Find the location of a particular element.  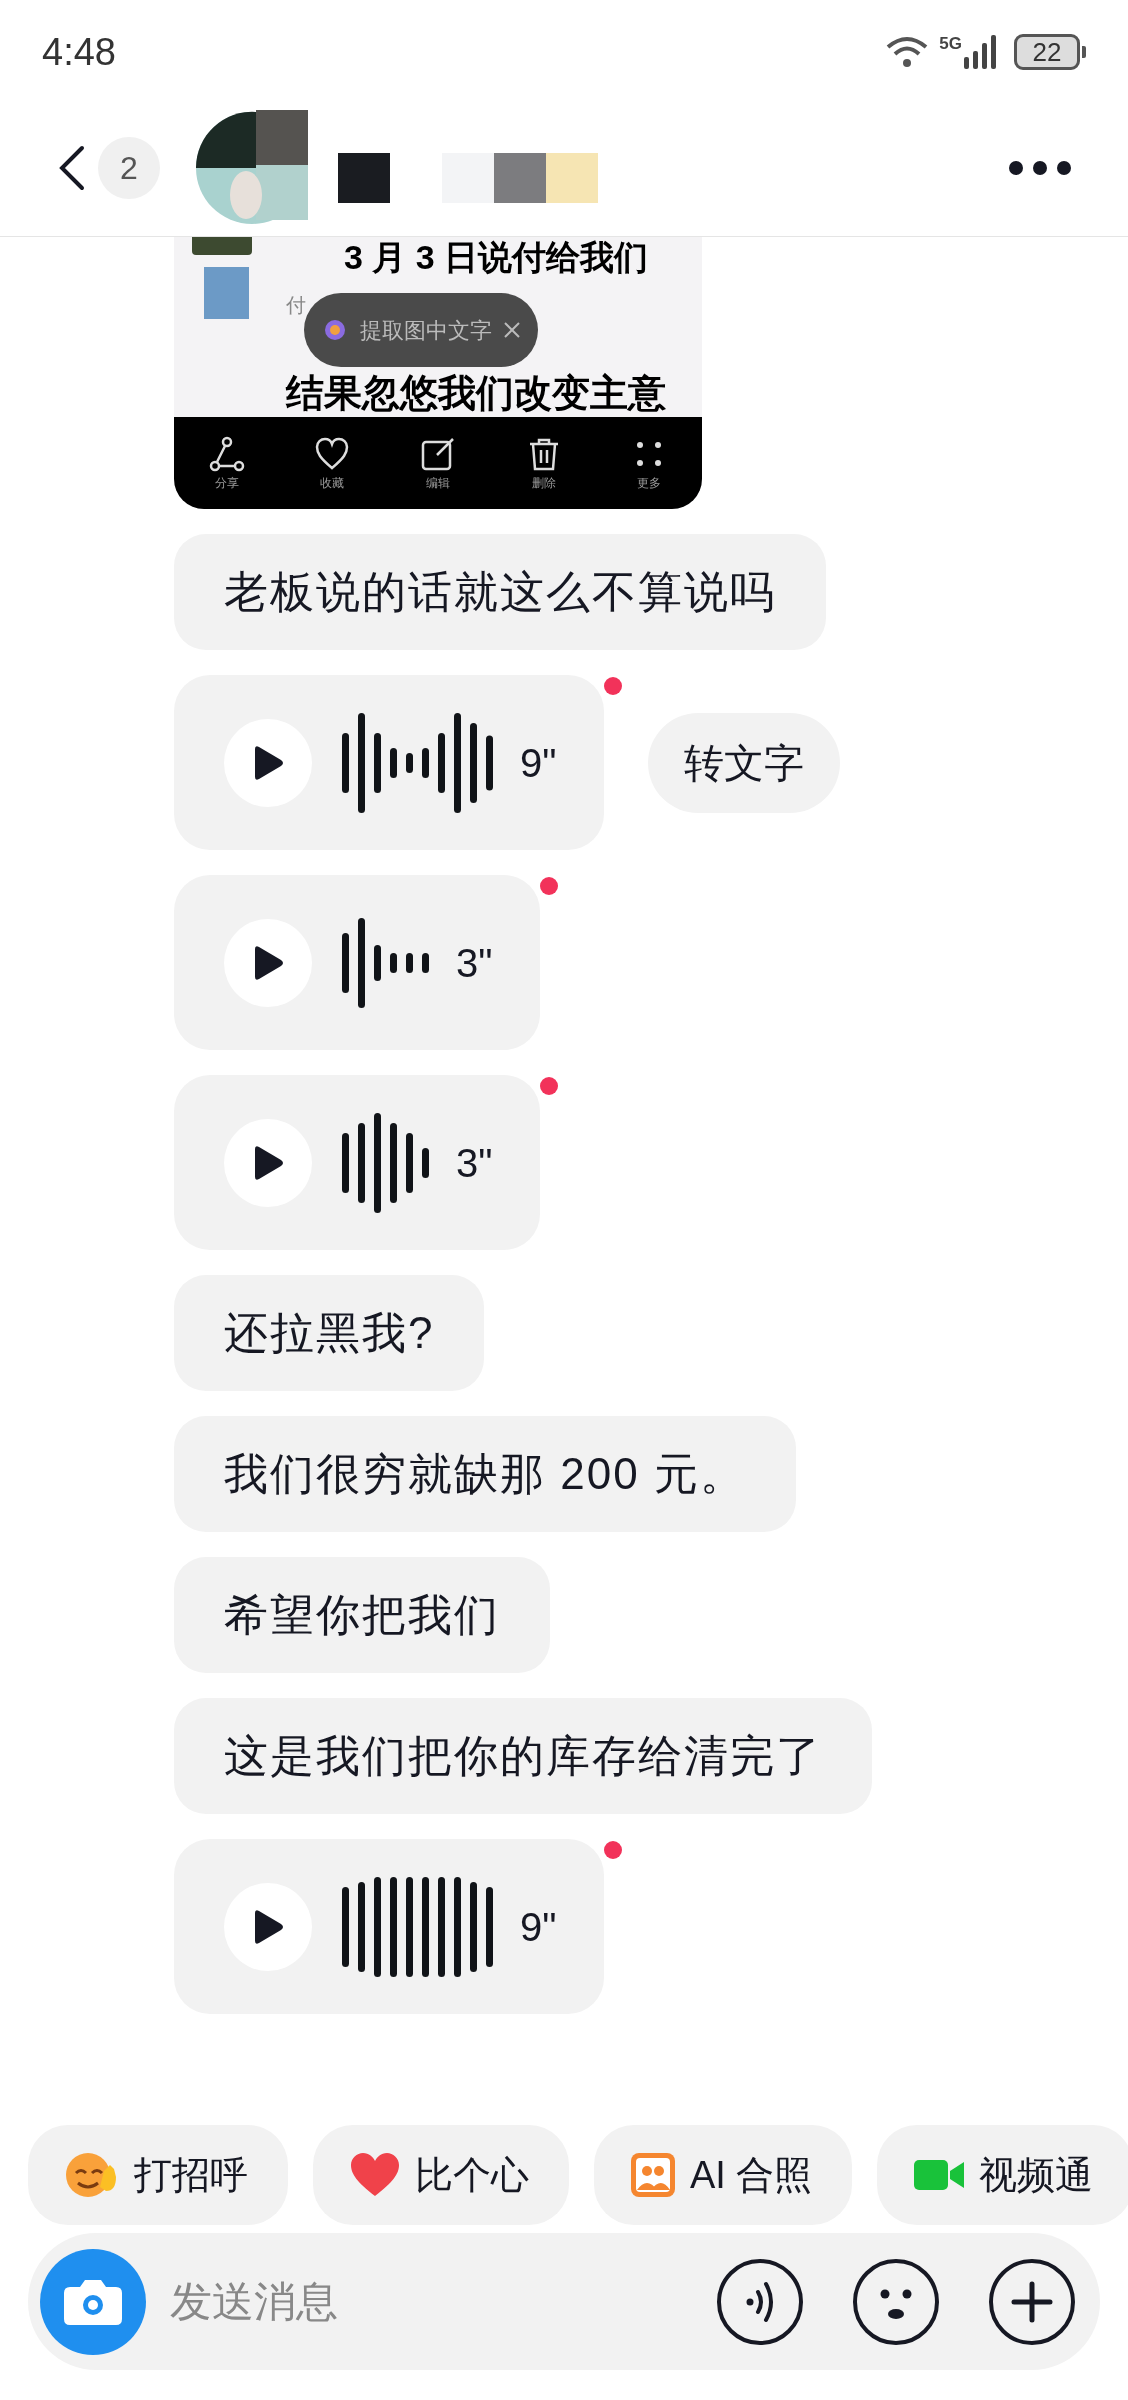

quick-action-chip: 视频通 is located at coordinates (1002, 2175).